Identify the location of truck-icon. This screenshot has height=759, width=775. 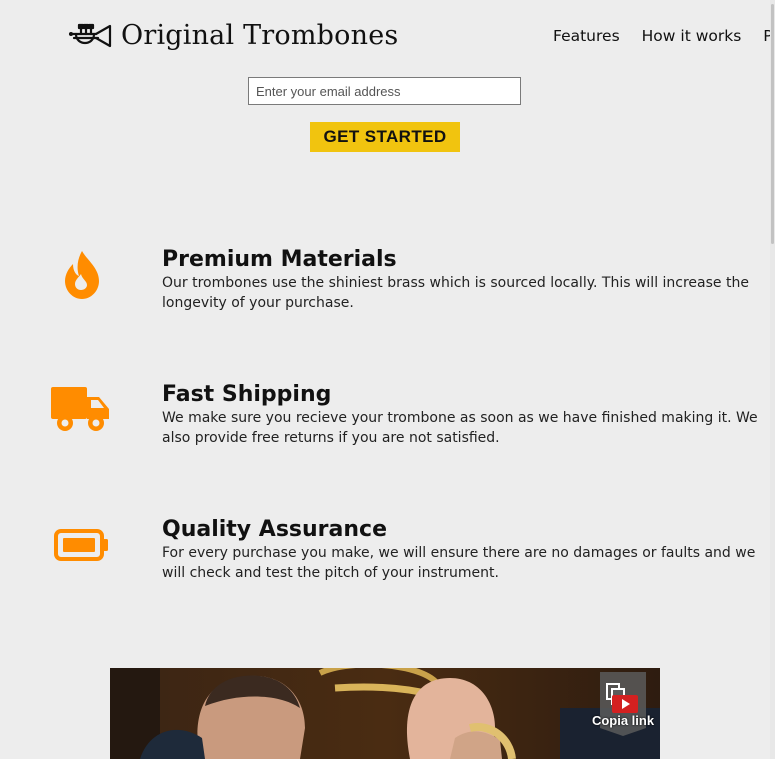
(80, 409).